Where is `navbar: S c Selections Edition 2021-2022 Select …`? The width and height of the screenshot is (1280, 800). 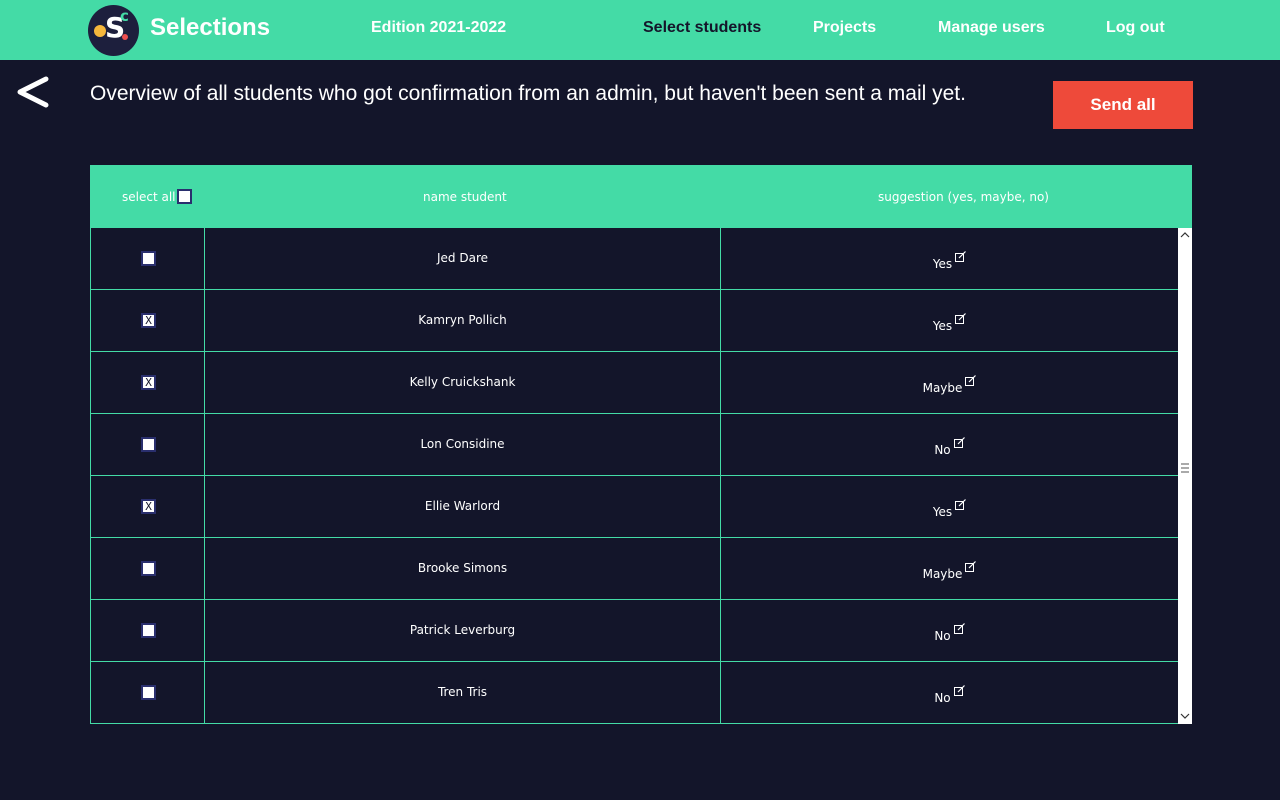
navbar: S c Selections Edition 2021-2022 Select … is located at coordinates (640, 30).